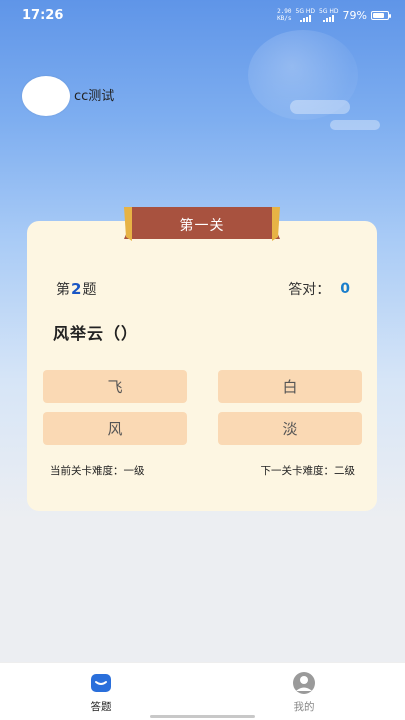 Image resolution: width=405 pixels, height=720 pixels. What do you see at coordinates (345, 289) in the screenshot?
I see `correct-count: 0` at bounding box center [345, 289].